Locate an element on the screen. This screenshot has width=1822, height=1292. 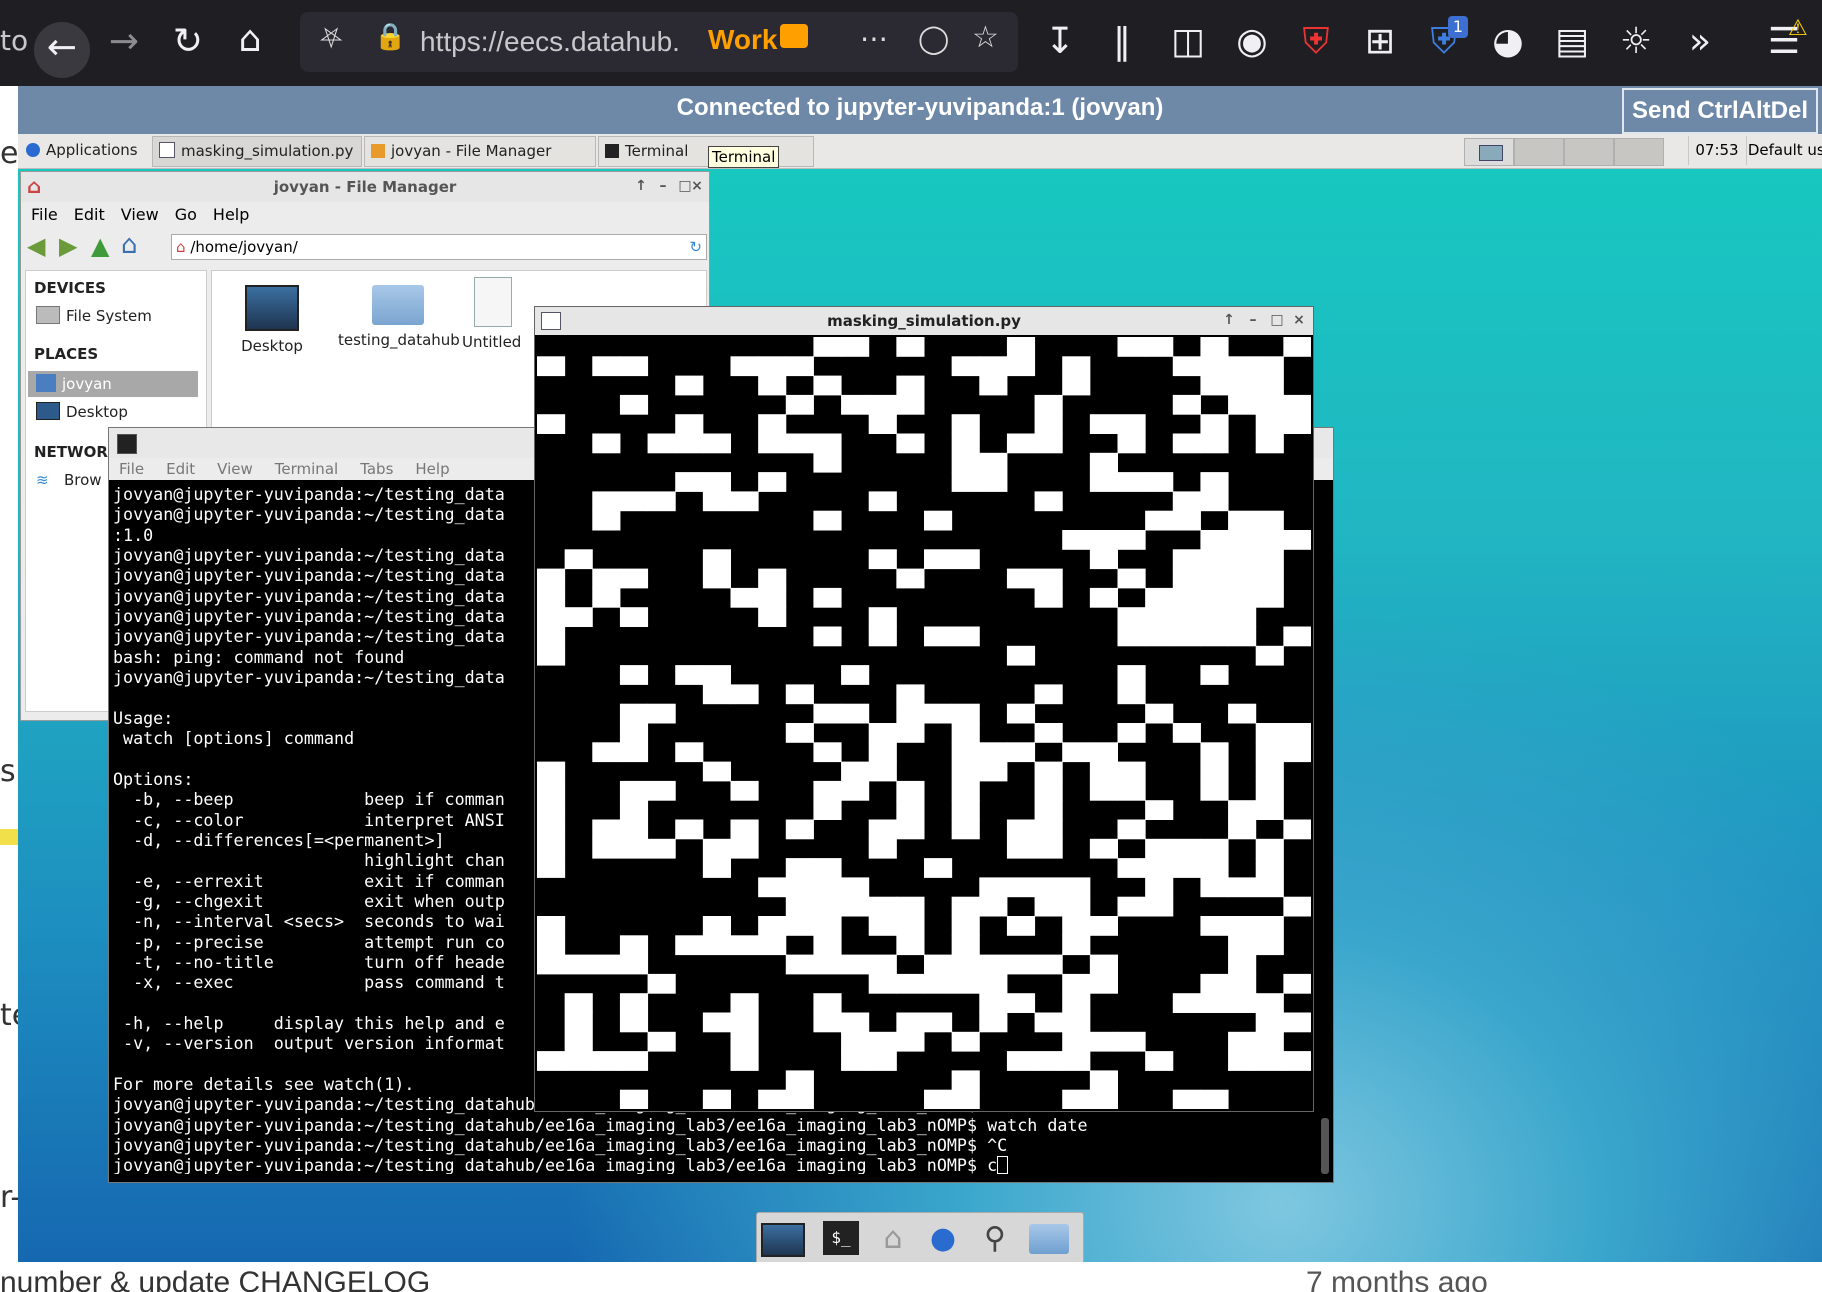
fence-icon: ▤ is located at coordinates (1572, 42).